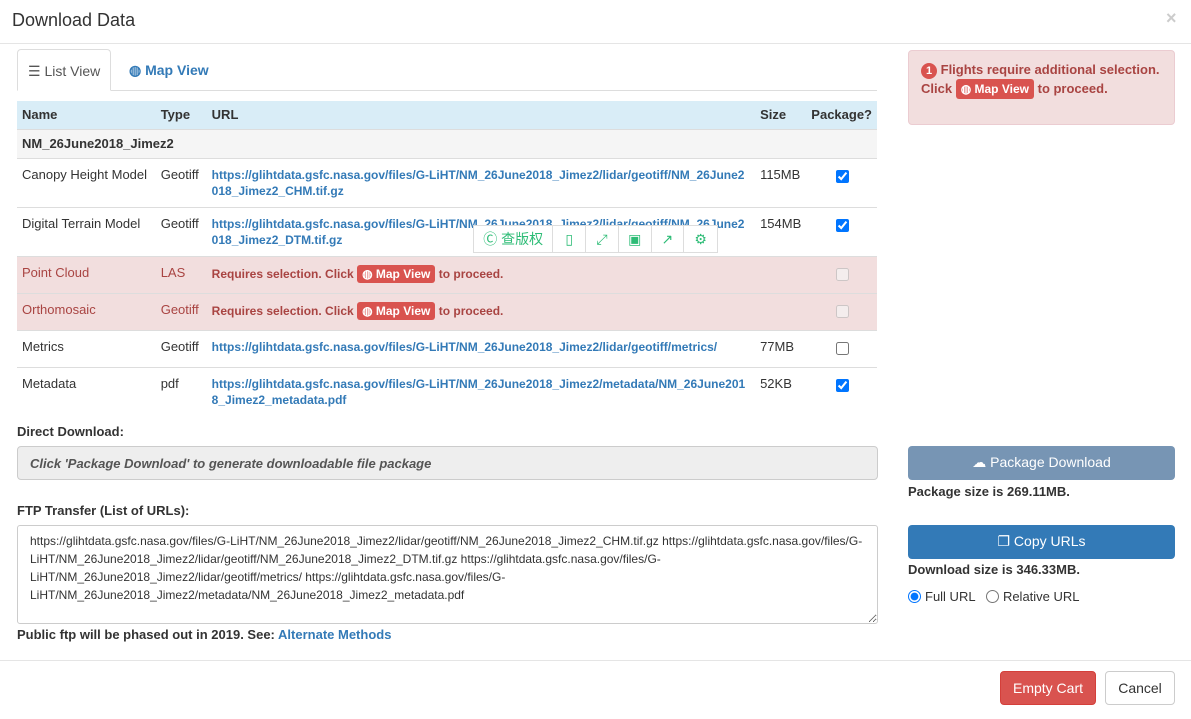  I want to click on col-url: URL, so click(481, 115).